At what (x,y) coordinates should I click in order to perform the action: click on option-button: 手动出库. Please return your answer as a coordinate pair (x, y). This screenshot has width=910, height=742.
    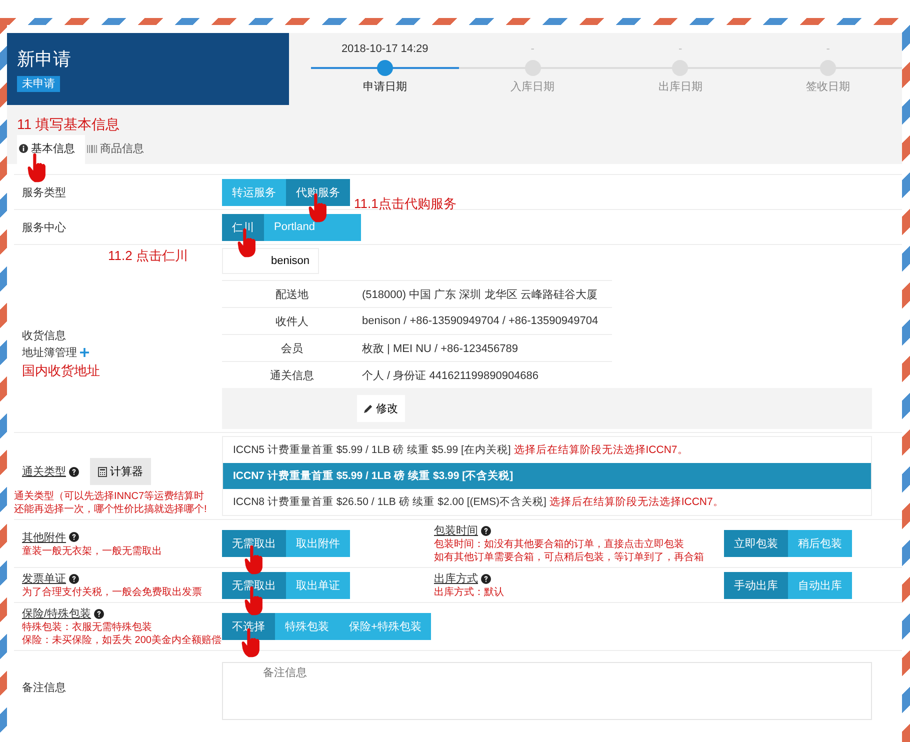
    Looking at the image, I should click on (756, 585).